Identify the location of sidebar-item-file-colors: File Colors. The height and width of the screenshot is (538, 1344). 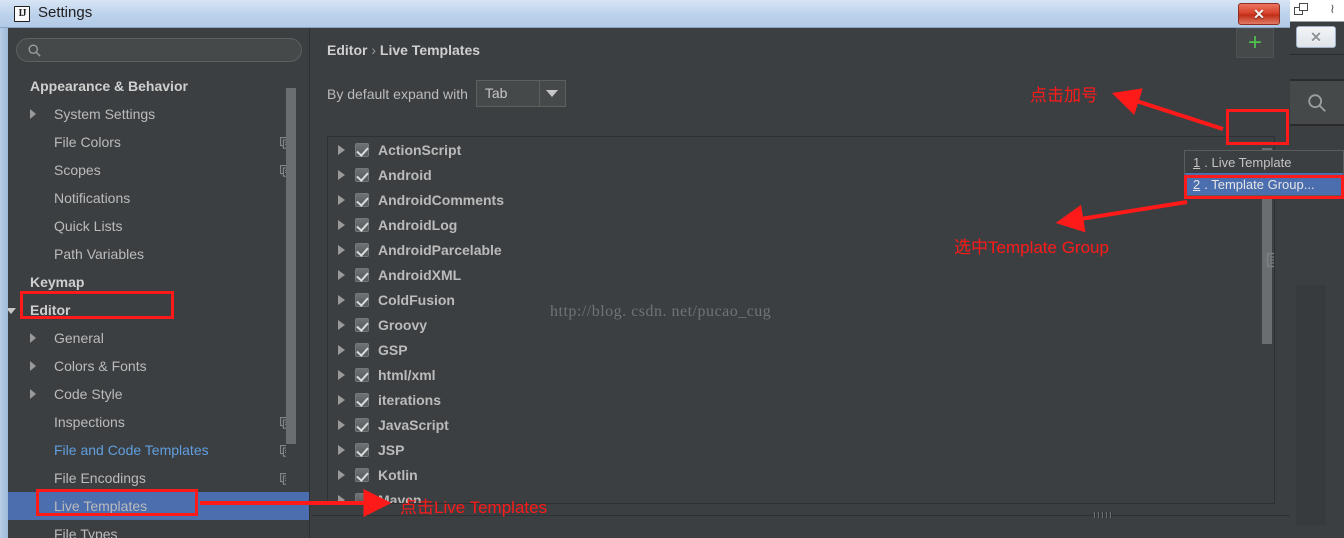
(159, 142).